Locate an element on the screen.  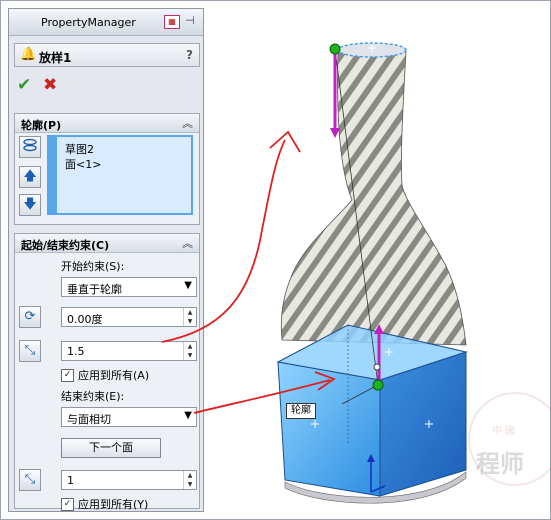
watermark-small-text: 中 國 is located at coordinates (504, 431).